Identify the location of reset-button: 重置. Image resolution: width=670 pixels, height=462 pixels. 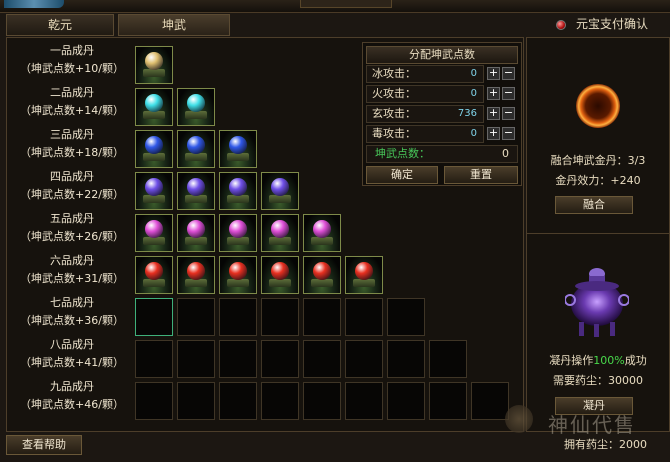
(481, 175).